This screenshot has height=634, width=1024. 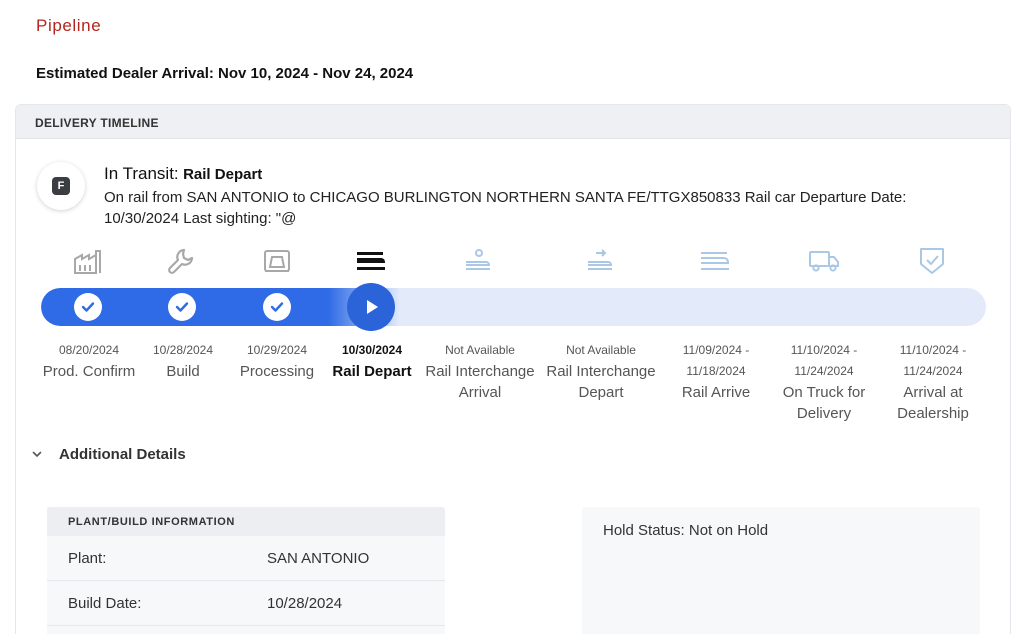 I want to click on stage-date: 10/30/2024, so click(x=372, y=350).